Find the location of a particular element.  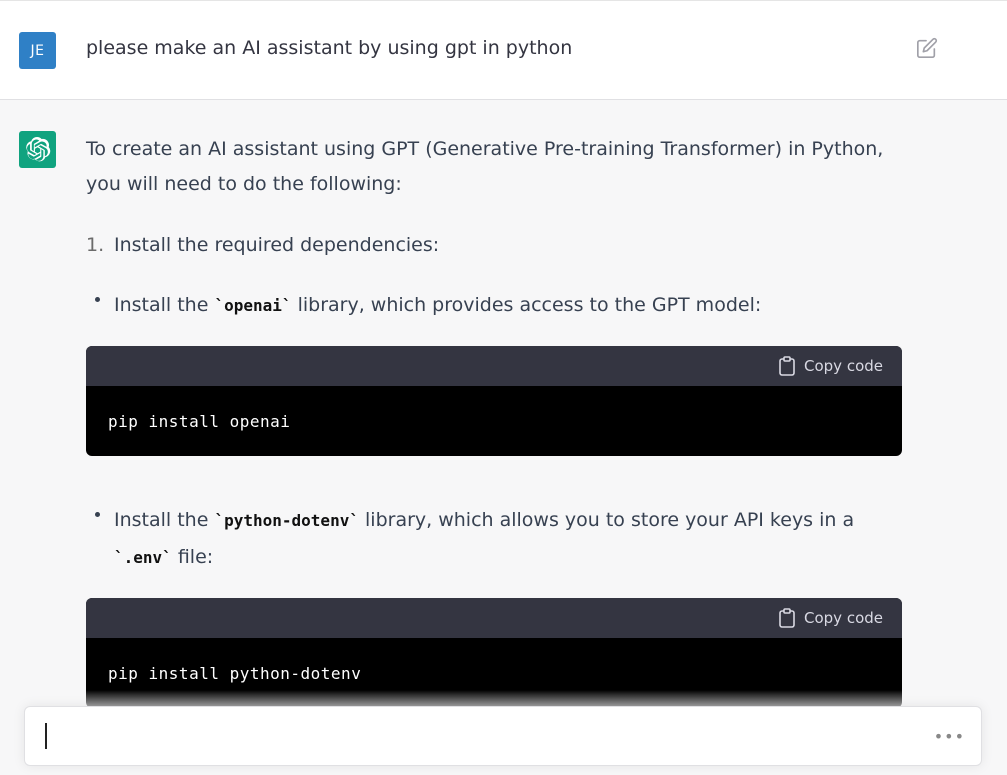

assistant-avatar is located at coordinates (37, 149).